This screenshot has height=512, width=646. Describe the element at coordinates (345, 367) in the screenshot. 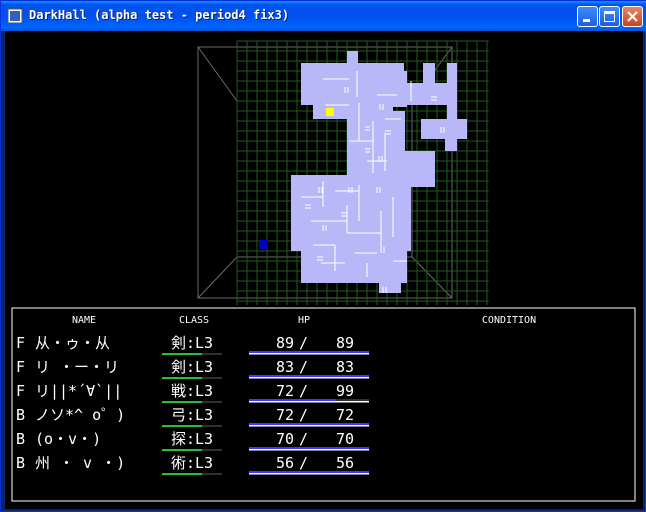

I see `member-max-hp: 83` at that location.